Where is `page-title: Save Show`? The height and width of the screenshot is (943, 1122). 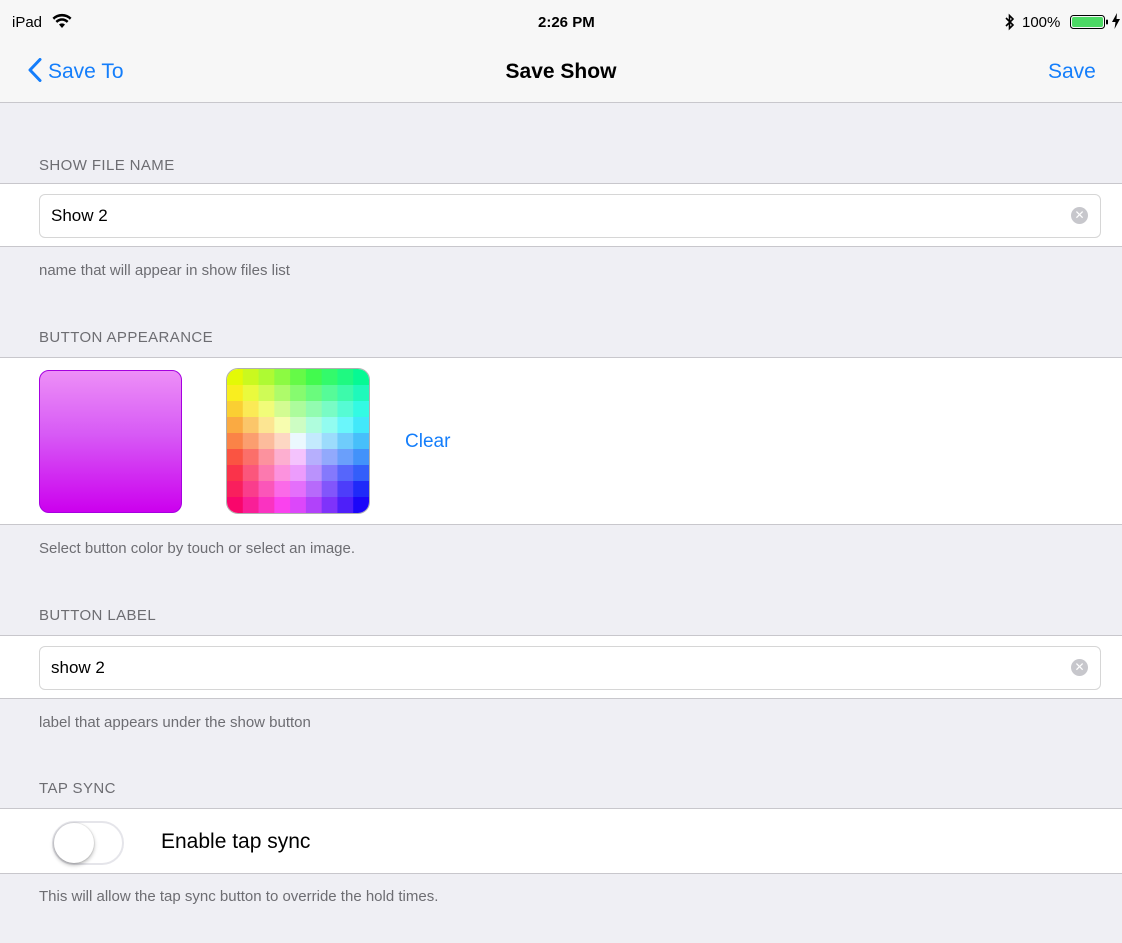 page-title: Save Show is located at coordinates (561, 71).